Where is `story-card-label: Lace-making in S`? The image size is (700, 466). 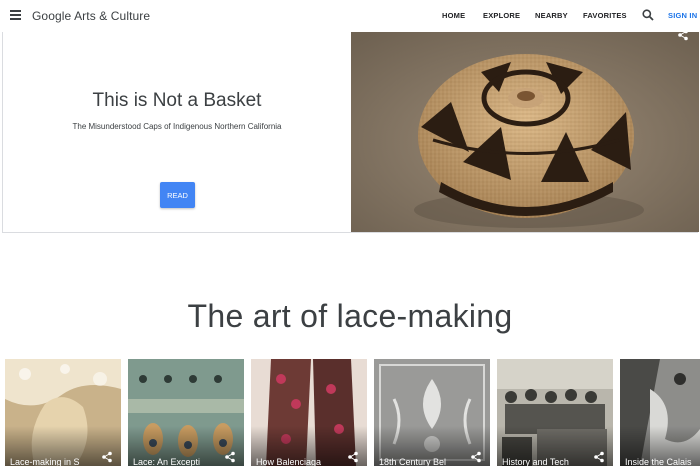 story-card-label: Lace-making in S is located at coordinates (45, 461).